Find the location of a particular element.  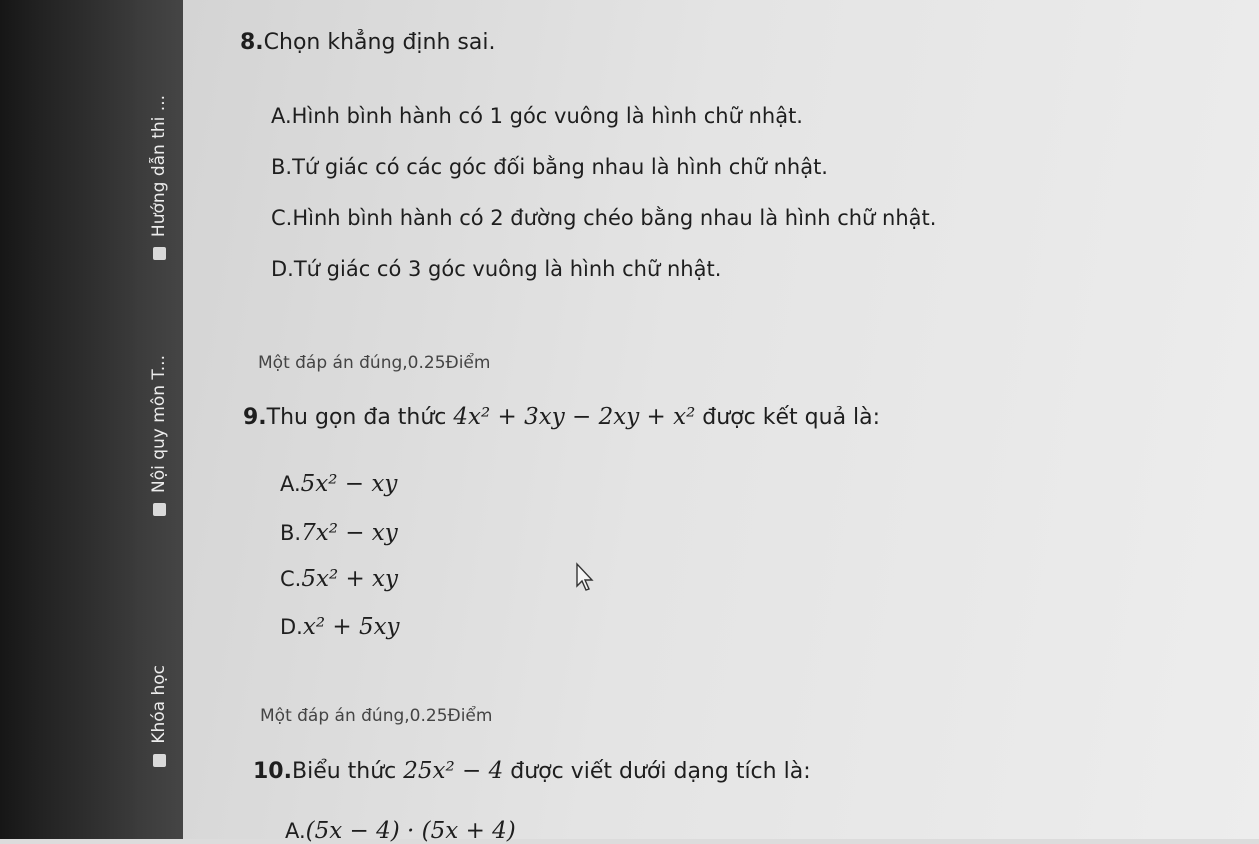

option-expression: 7x² − xy is located at coordinates (349, 533).